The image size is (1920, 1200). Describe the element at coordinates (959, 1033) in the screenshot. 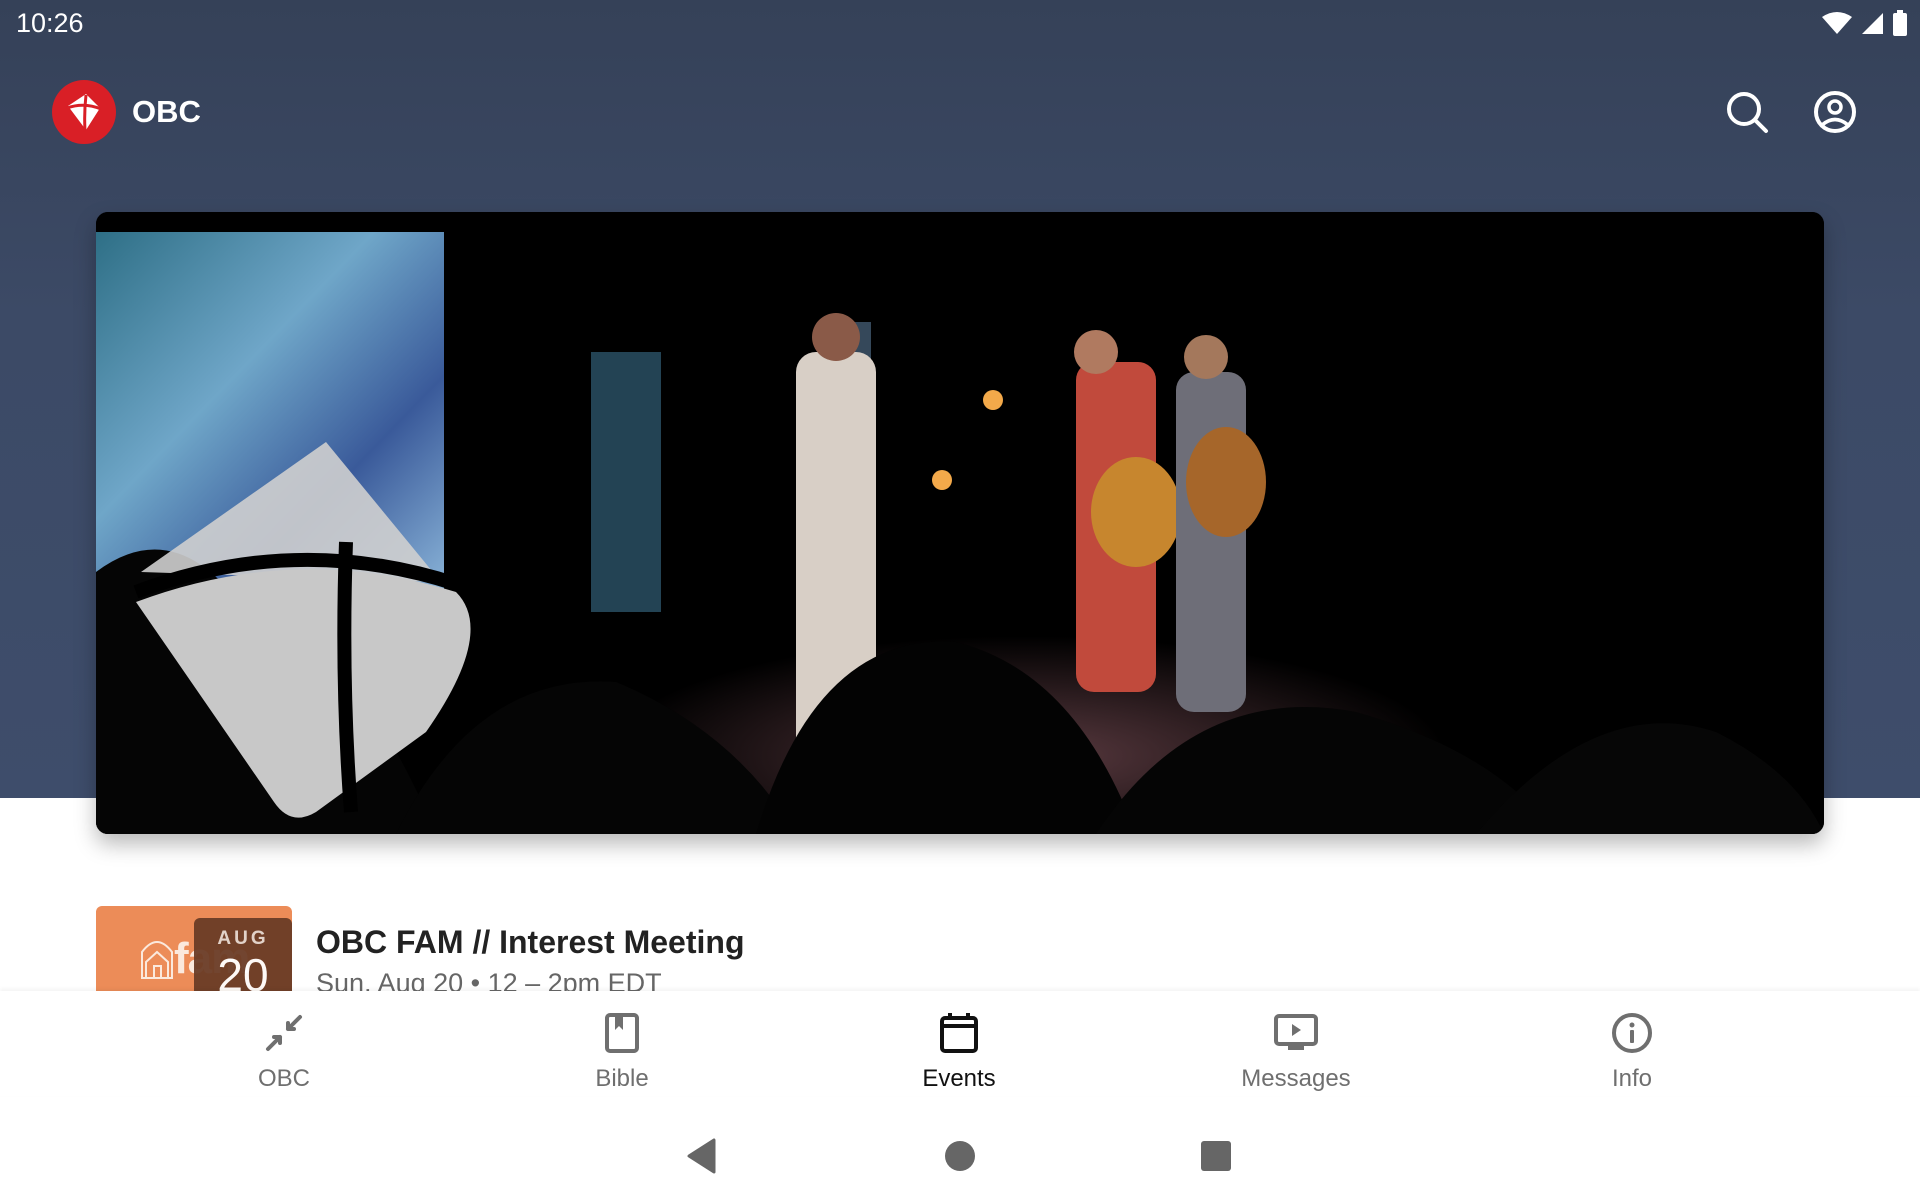

I see `calendar-icon` at that location.